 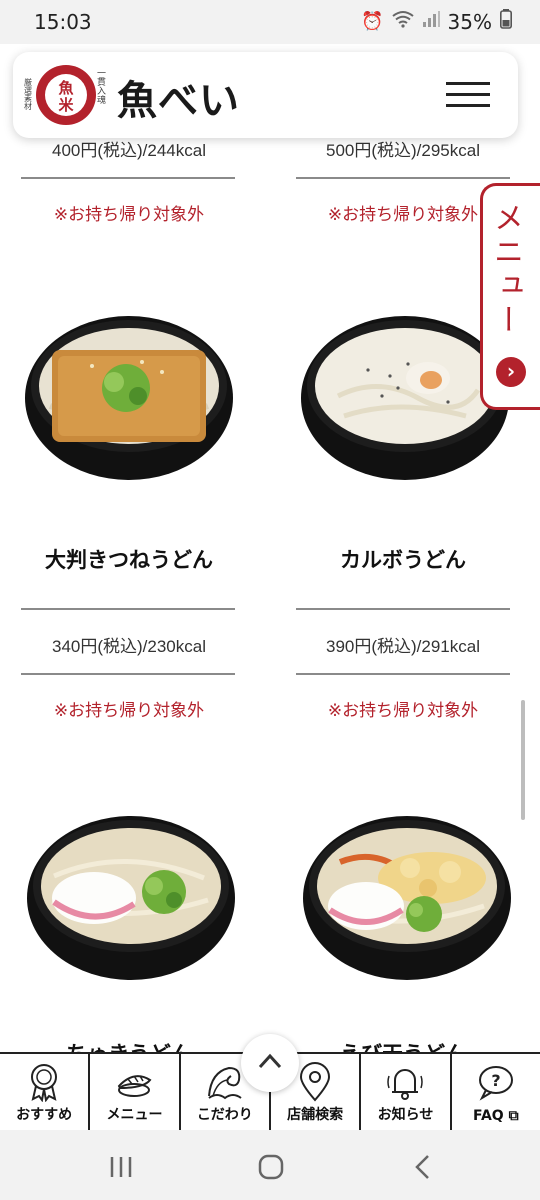 I want to click on product-name: えび天うどん, so click(x=403, y=1045).